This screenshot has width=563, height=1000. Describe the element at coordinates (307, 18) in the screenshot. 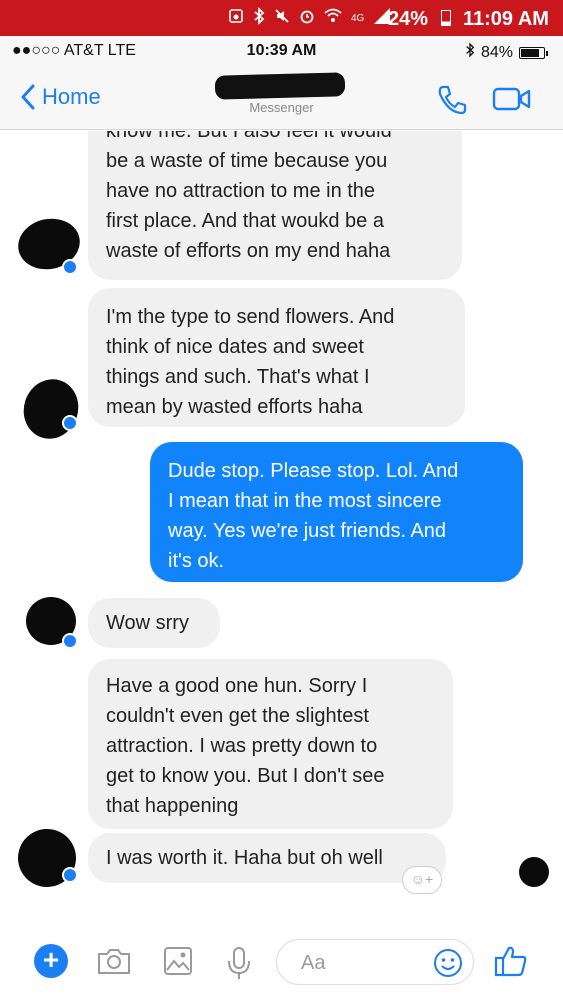

I see `alarm-clock-icon` at that location.